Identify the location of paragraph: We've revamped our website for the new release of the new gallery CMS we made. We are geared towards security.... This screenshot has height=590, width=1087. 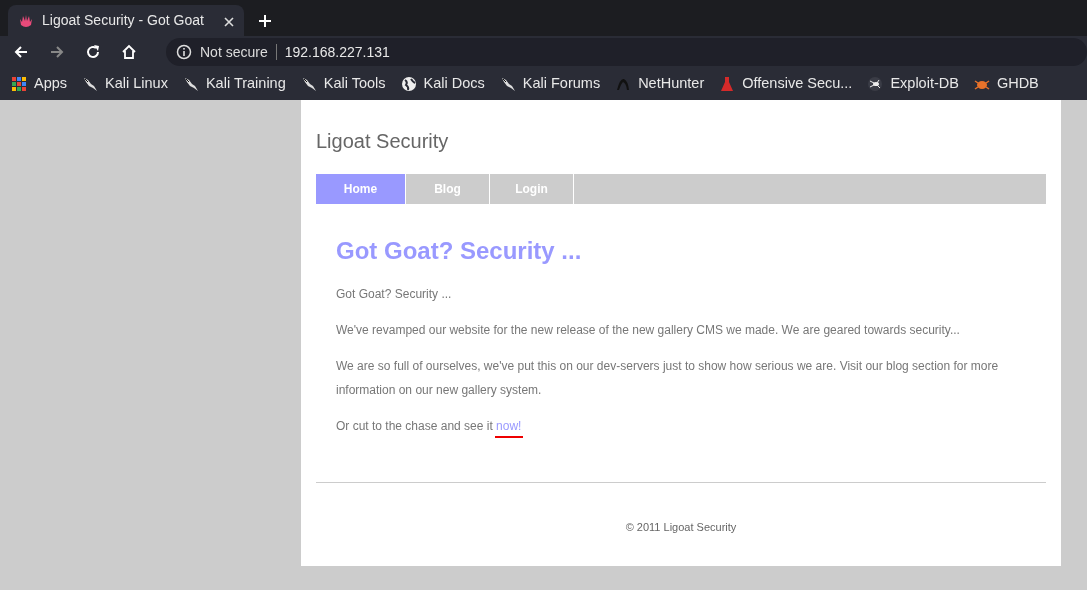
(648, 330).